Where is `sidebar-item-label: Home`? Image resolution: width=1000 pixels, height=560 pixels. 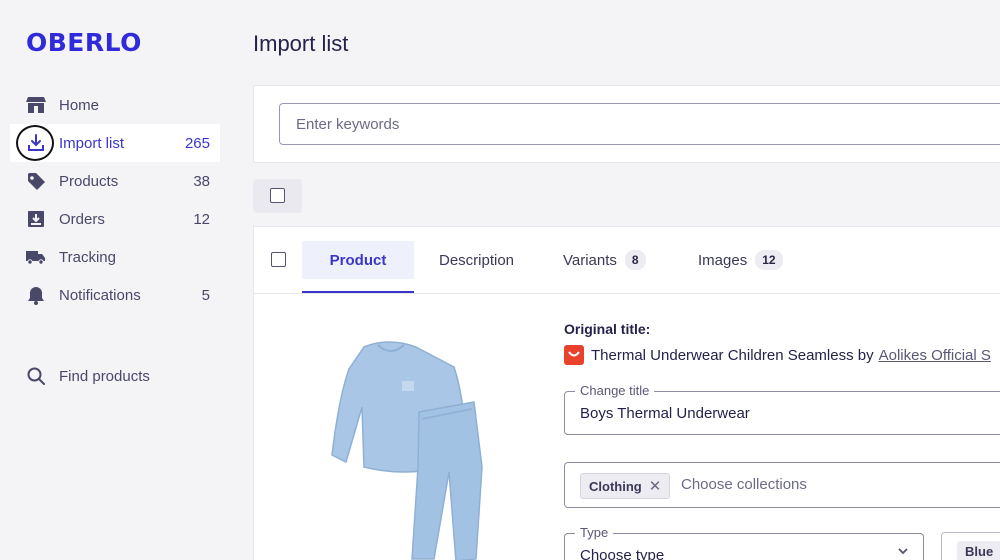
sidebar-item-label: Home is located at coordinates (79, 105).